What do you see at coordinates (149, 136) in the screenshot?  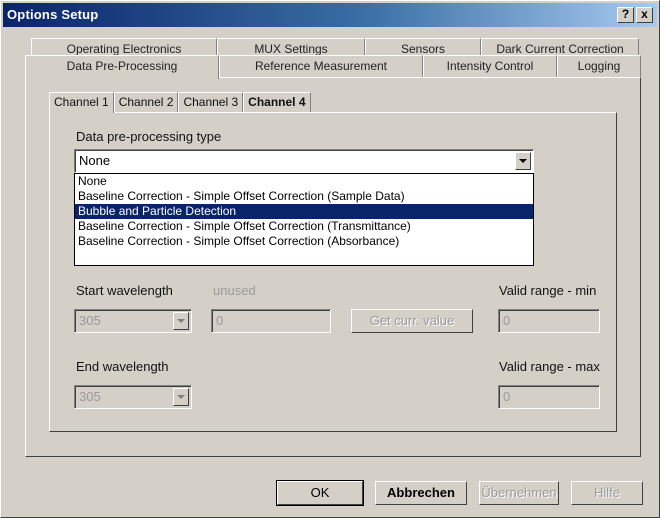 I see `preprocessing-type-label: Data pre-processing type` at bounding box center [149, 136].